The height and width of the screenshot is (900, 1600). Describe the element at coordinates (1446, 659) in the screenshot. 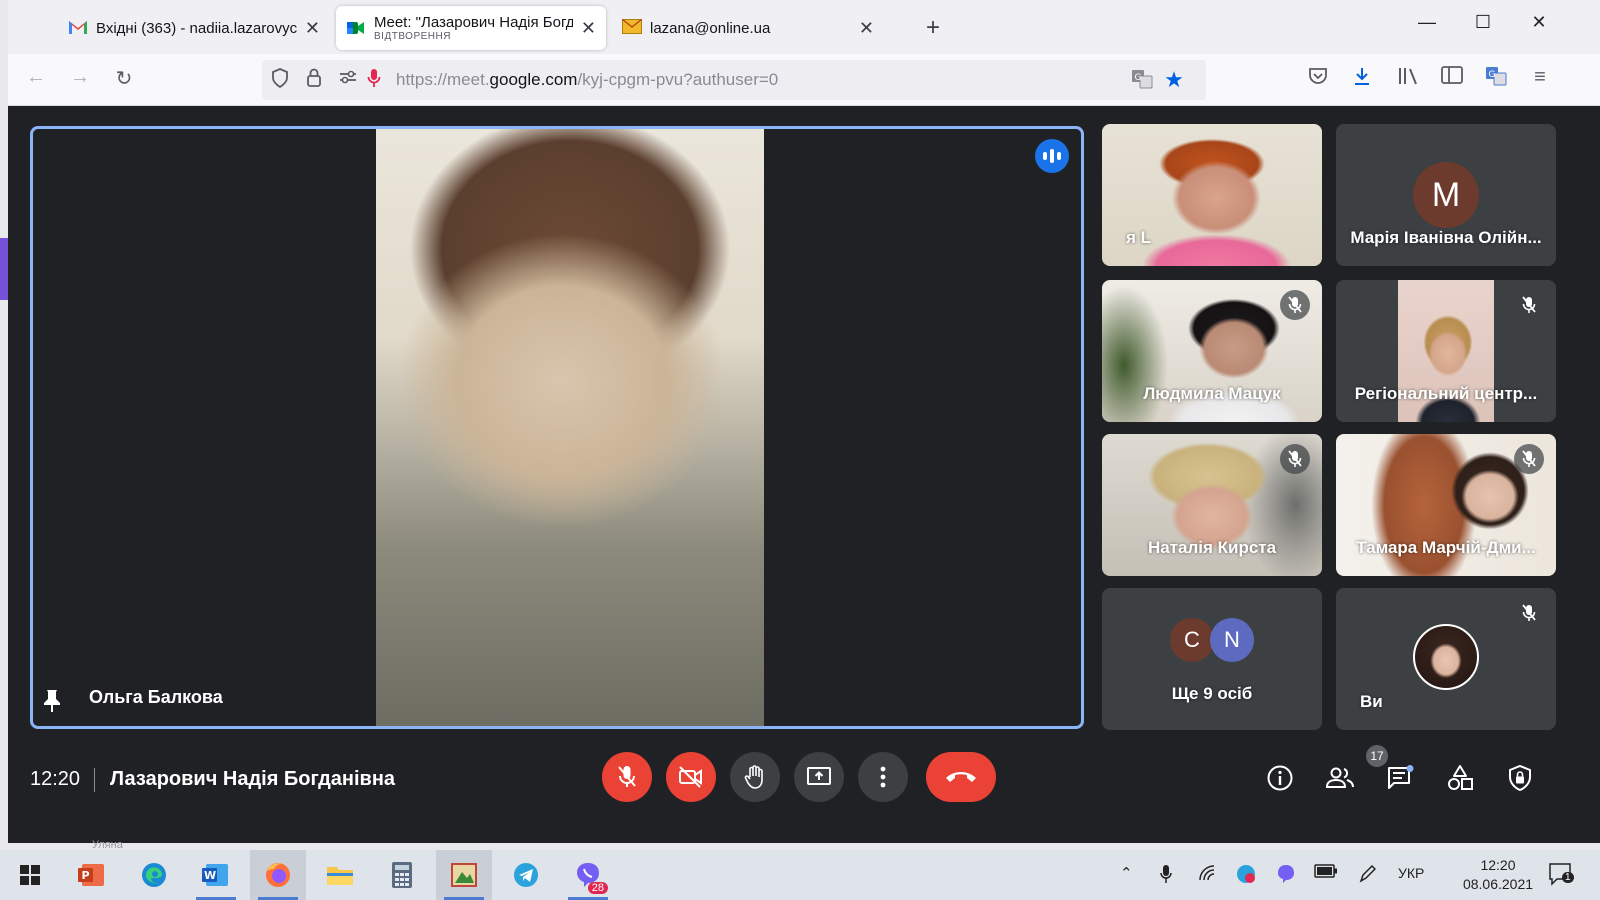

I see `self-tile: Ви` at that location.